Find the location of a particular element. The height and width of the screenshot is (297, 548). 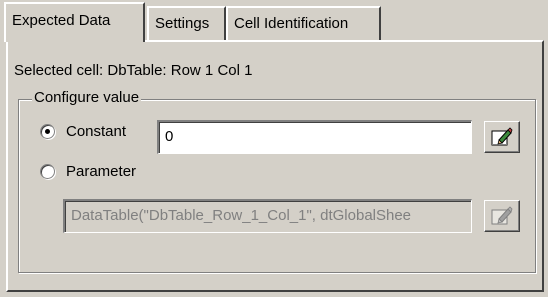

parameter-radio is located at coordinates (47, 171).